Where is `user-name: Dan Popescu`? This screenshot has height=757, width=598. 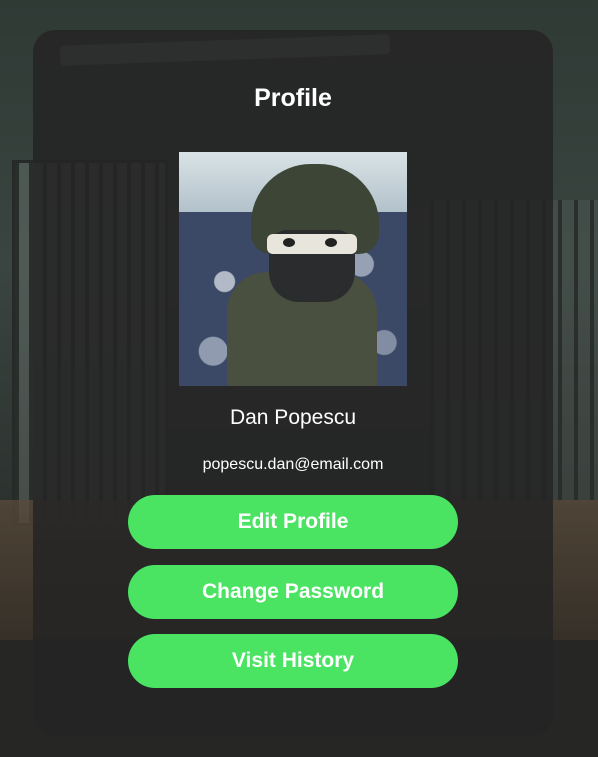
user-name: Dan Popescu is located at coordinates (293, 417).